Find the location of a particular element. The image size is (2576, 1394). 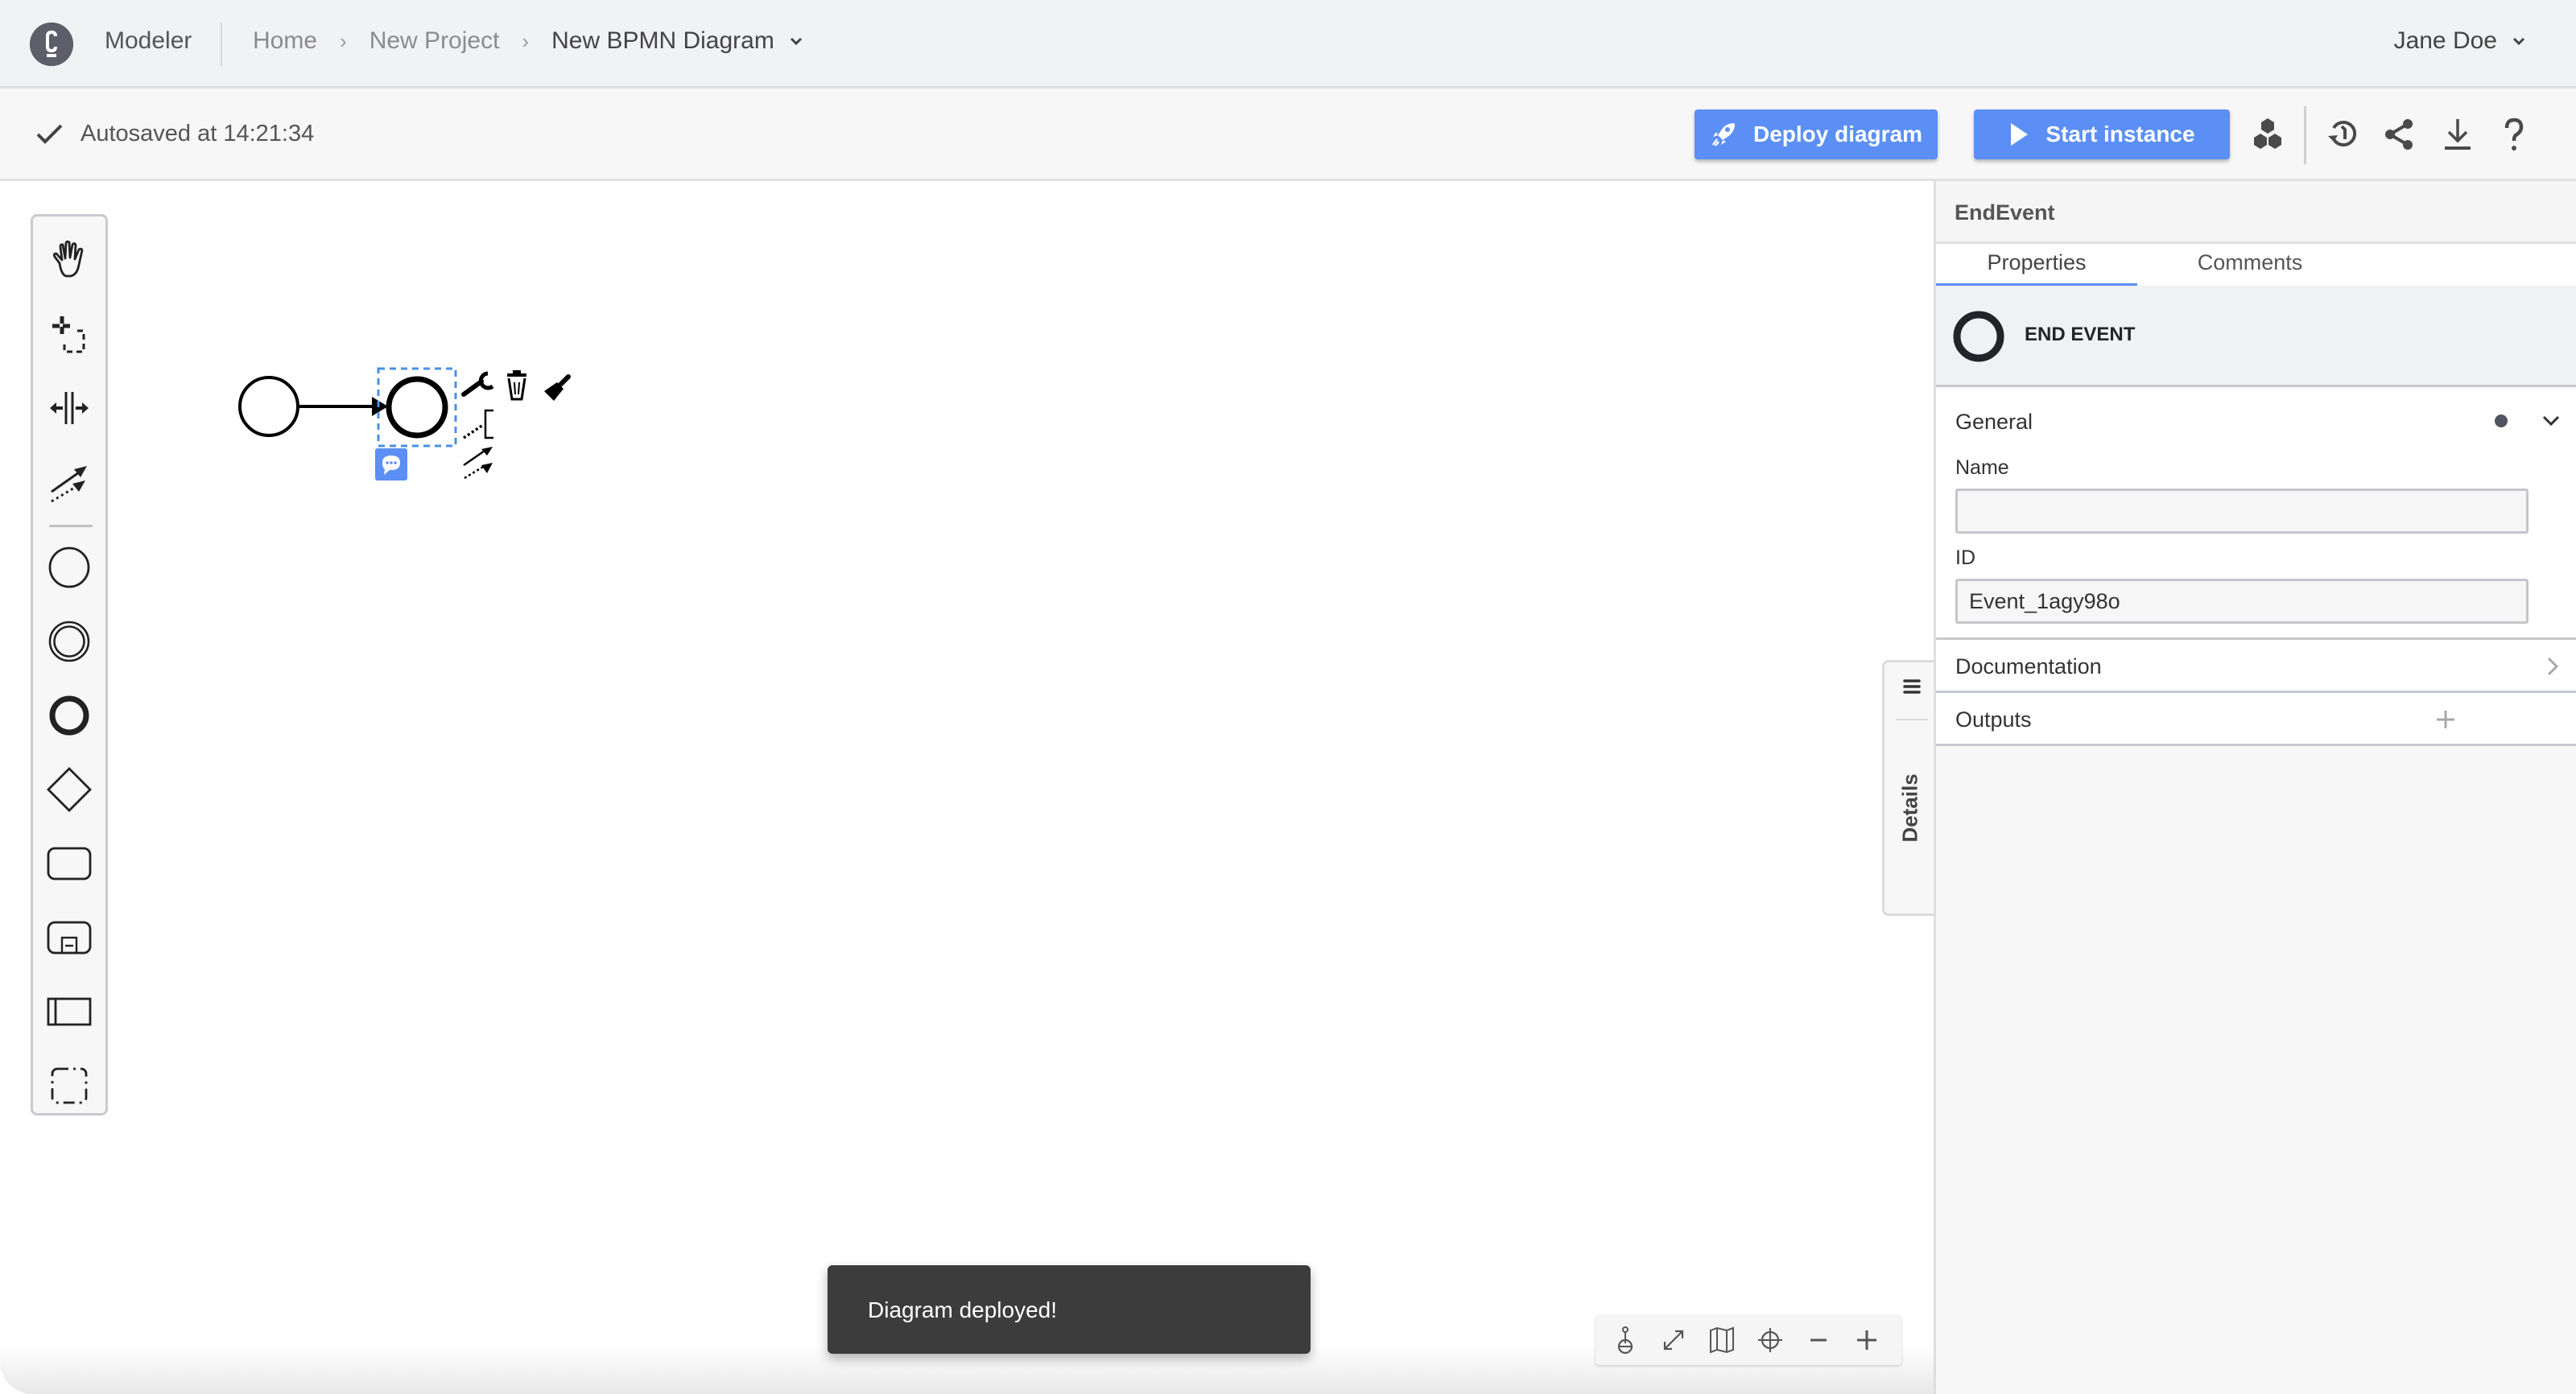

toolbar-divider is located at coordinates (2305, 135).